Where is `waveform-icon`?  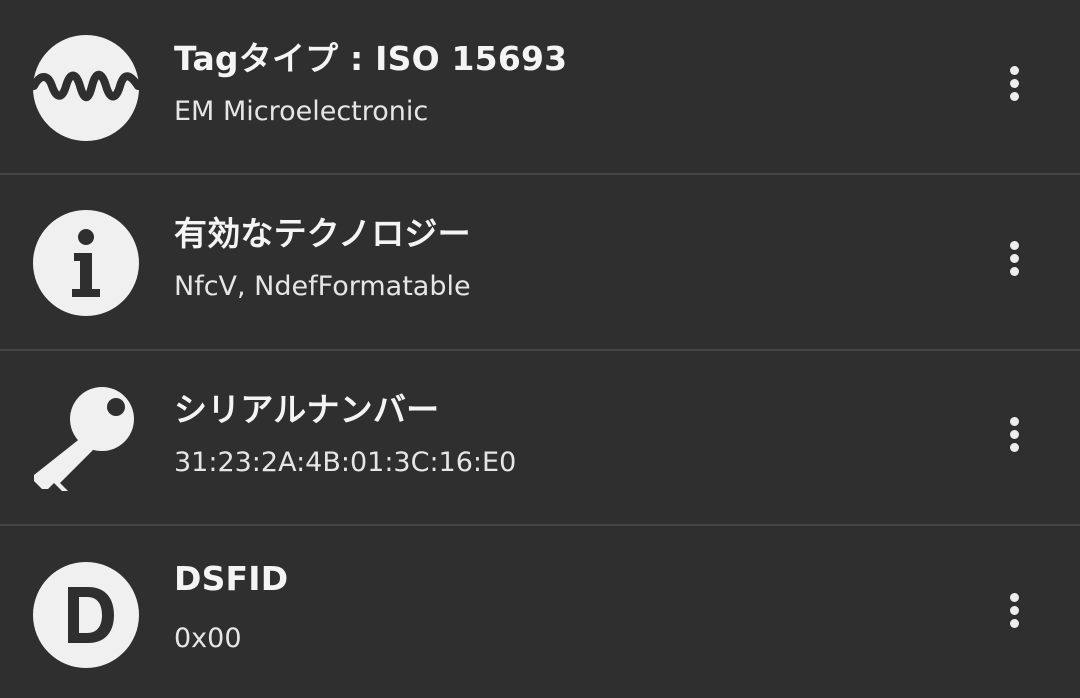
waveform-icon is located at coordinates (86, 88).